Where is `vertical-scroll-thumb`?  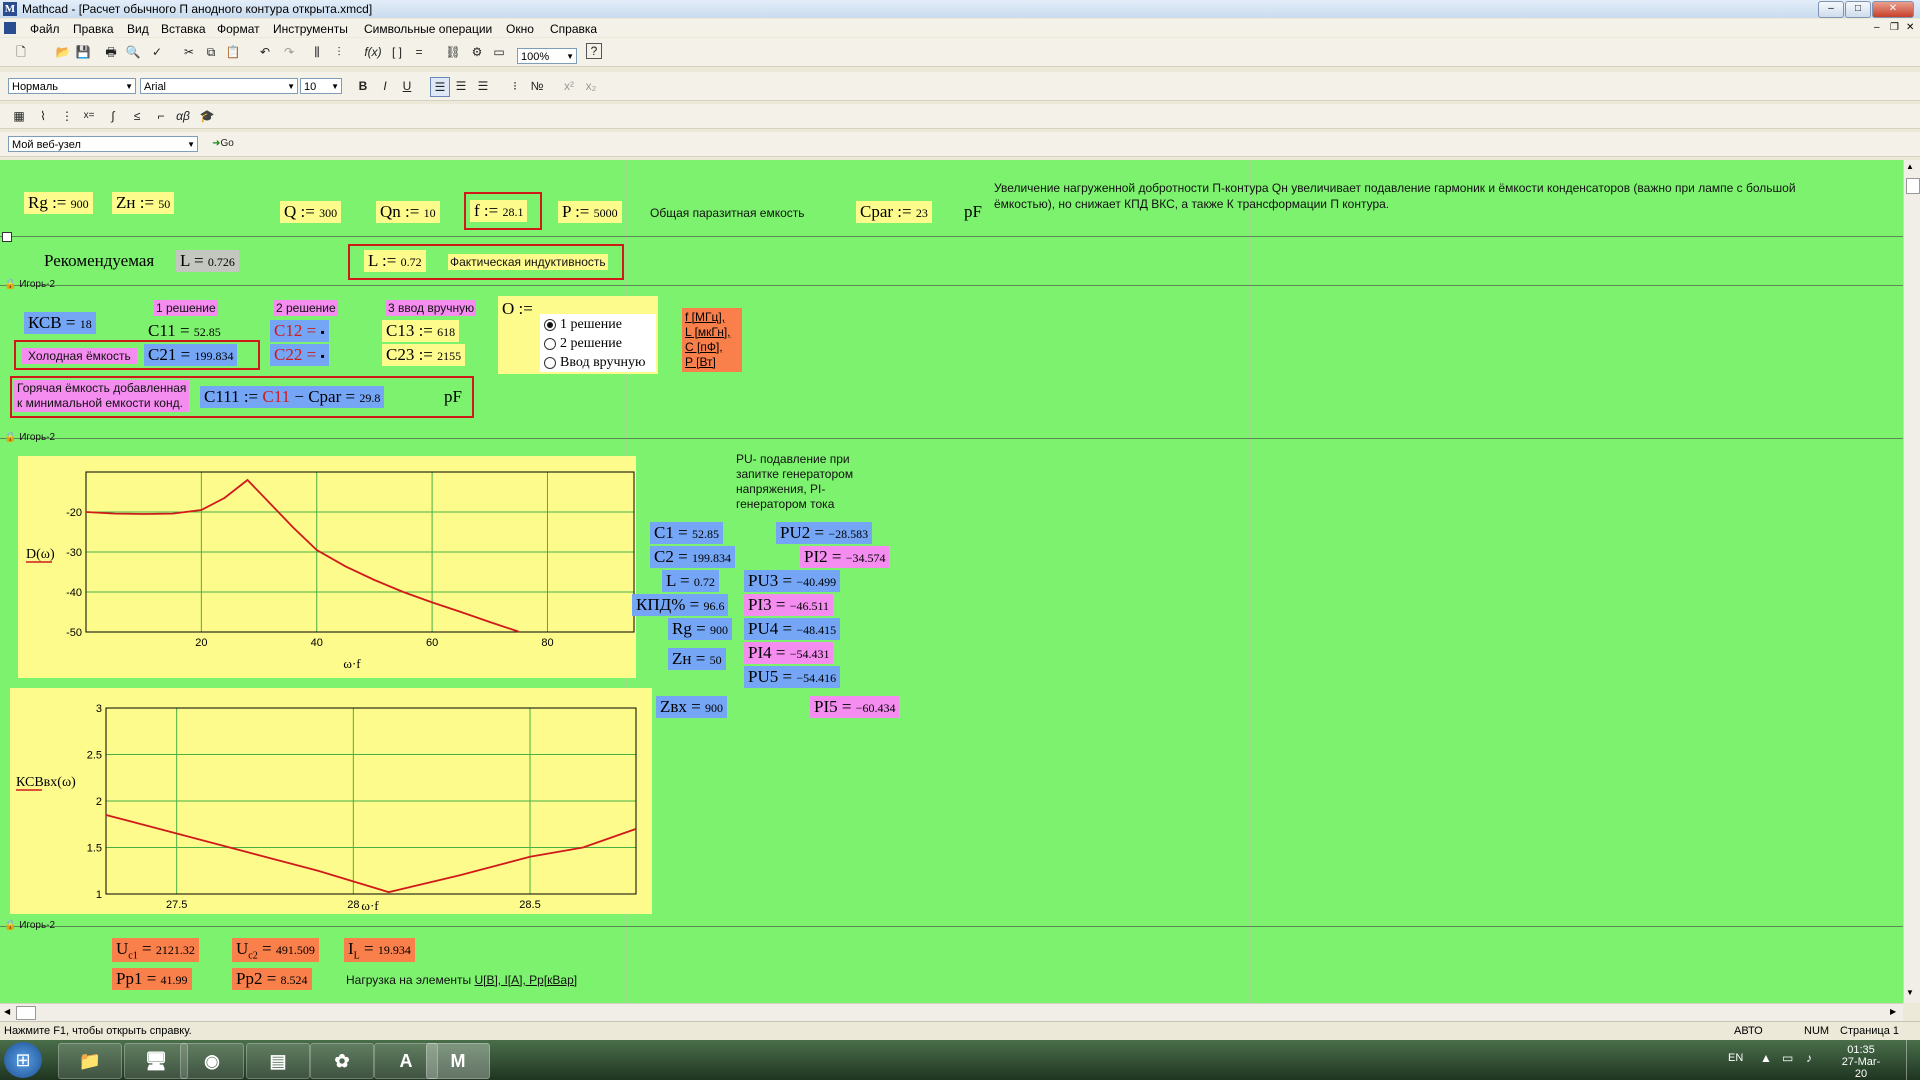
vertical-scroll-thumb is located at coordinates (1913, 186).